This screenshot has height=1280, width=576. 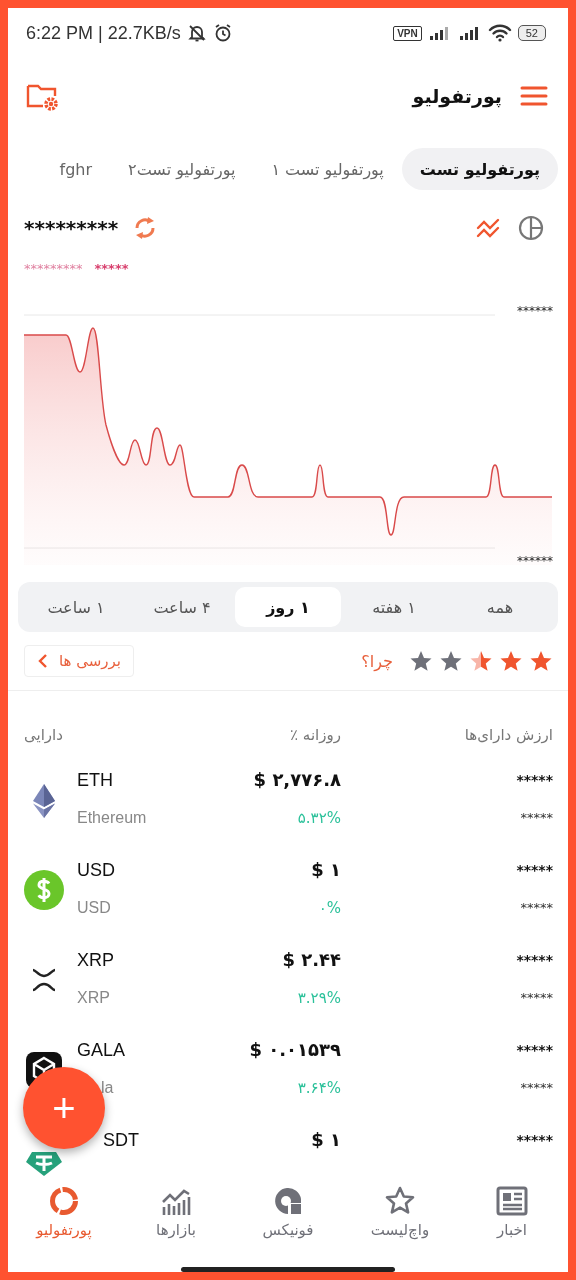 I want to click on asset-name: USD, so click(x=94, y=908).